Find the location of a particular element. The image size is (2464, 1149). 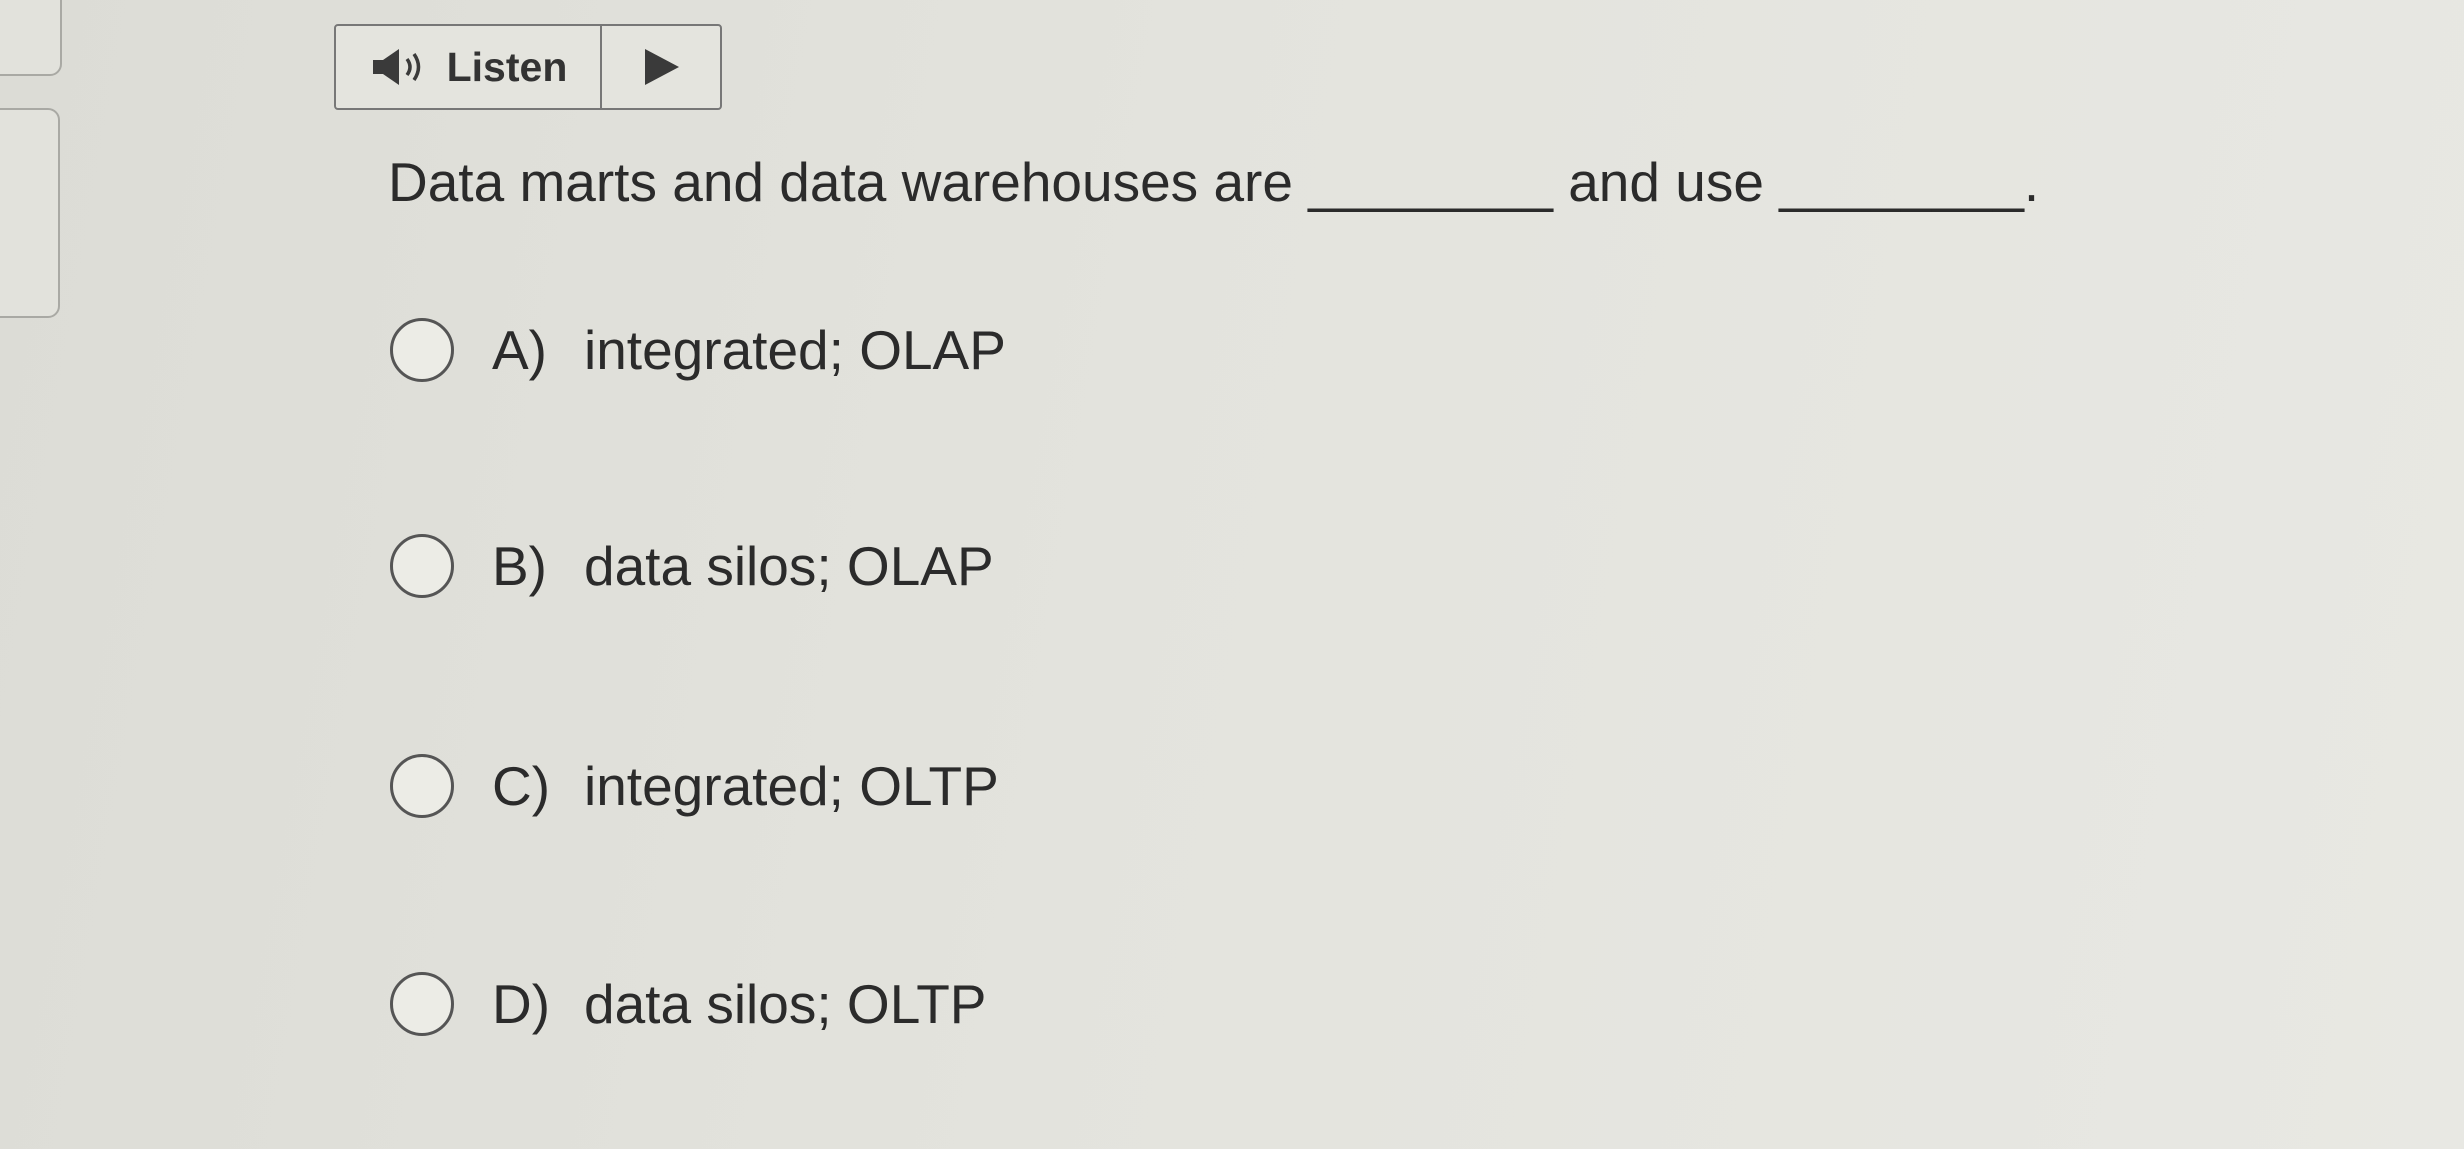

radio-button-c is located at coordinates (422, 786).